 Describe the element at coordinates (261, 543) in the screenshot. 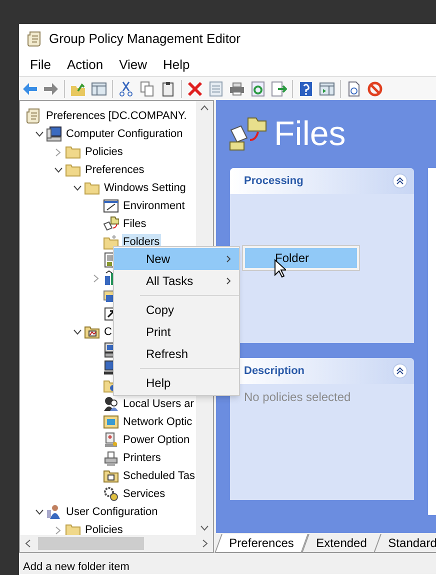

I see `tab: Preferences` at that location.